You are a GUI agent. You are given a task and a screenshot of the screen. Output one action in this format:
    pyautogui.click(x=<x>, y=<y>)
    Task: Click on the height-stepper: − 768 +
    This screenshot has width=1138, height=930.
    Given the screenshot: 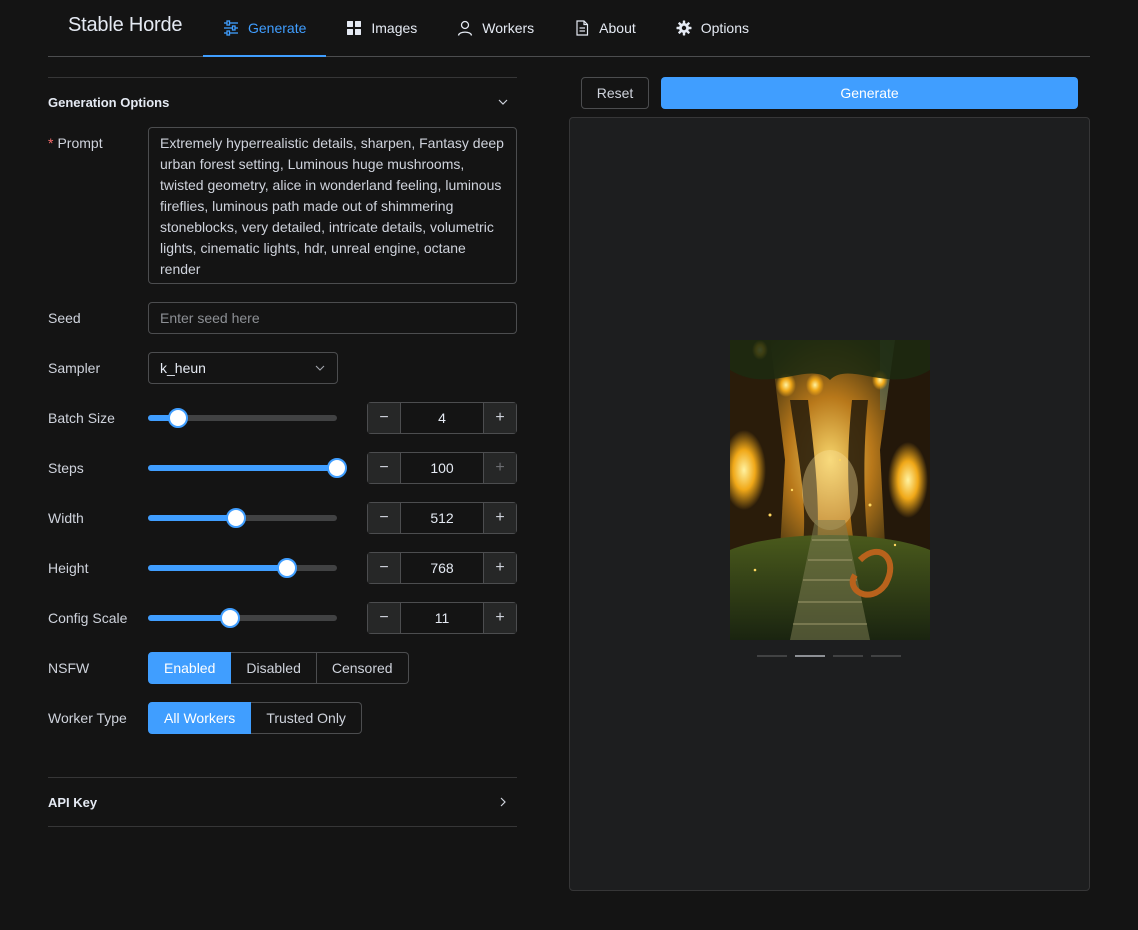 What is the action you would take?
    pyautogui.click(x=442, y=568)
    